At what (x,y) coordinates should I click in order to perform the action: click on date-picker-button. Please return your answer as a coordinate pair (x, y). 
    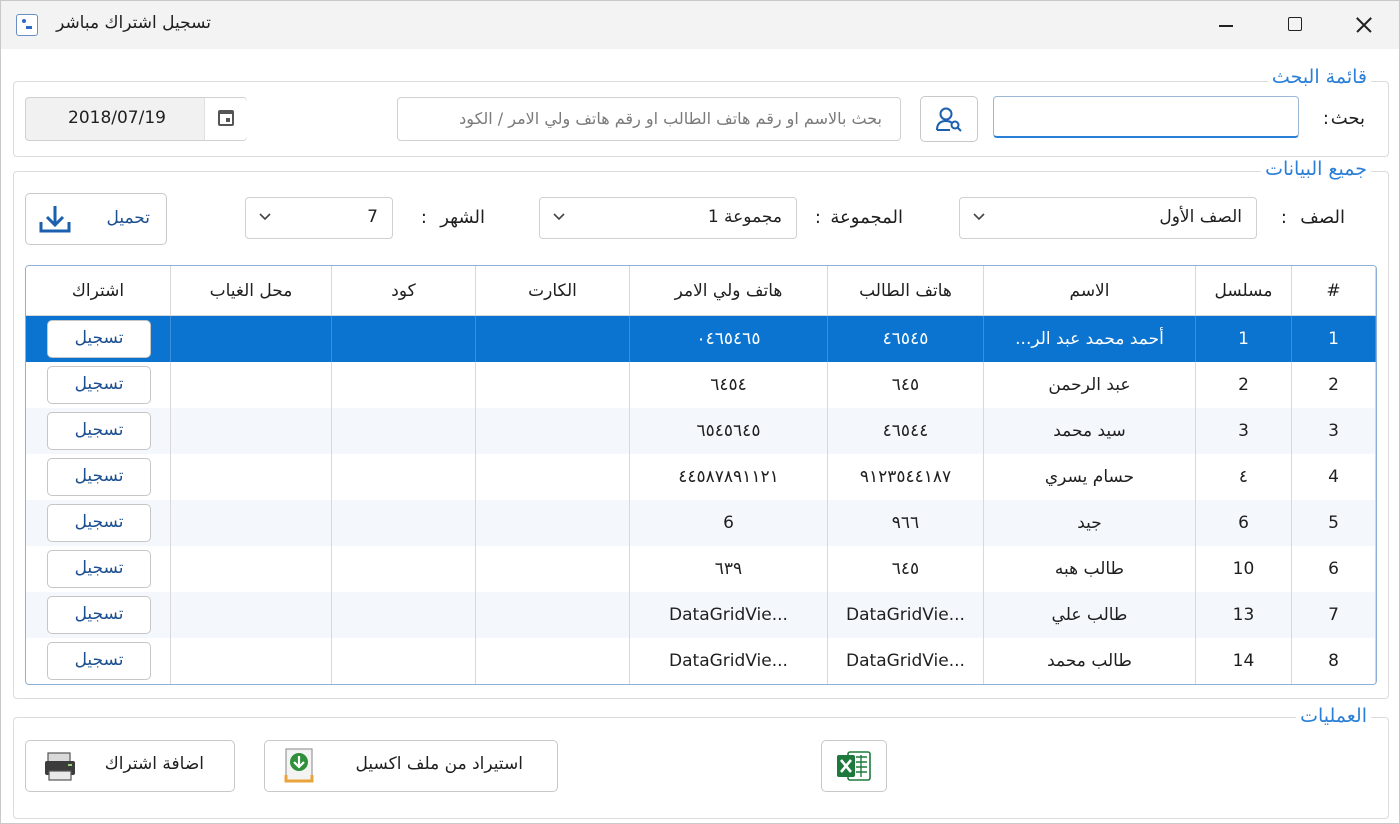
    Looking at the image, I should click on (225, 119).